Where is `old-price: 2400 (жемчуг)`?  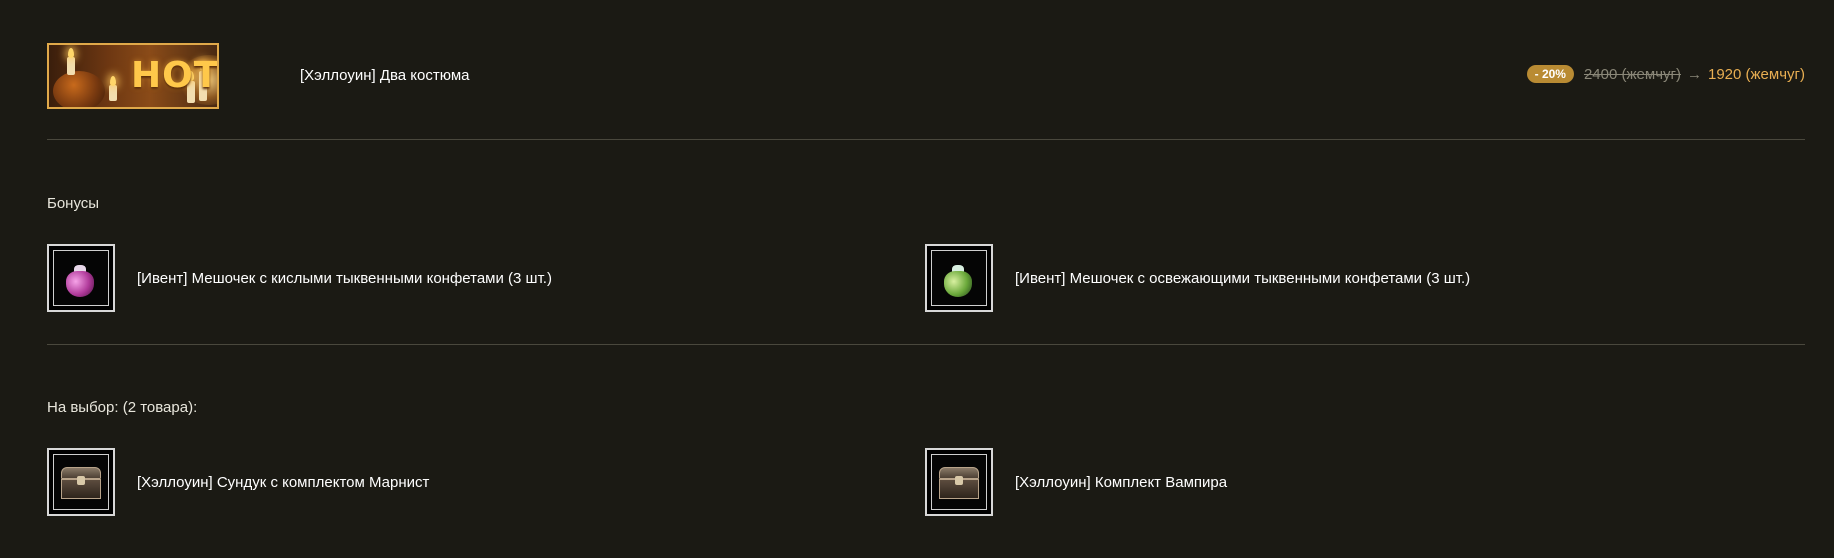
old-price: 2400 (жемчуг) is located at coordinates (1632, 74).